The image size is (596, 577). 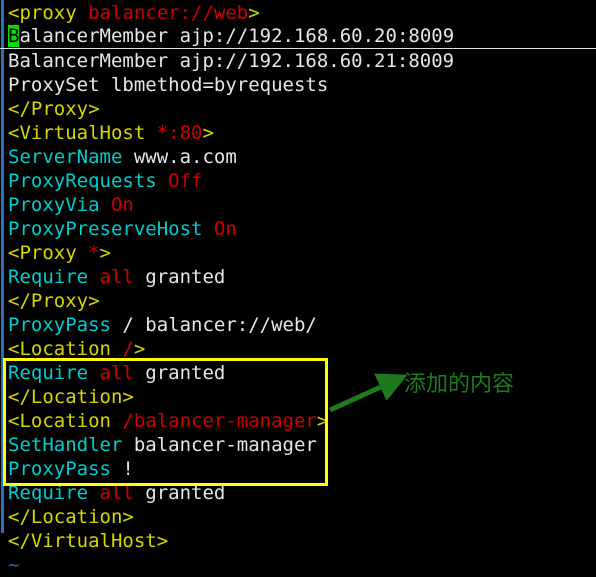 I want to click on code-token: Off, so click(x=185, y=181).